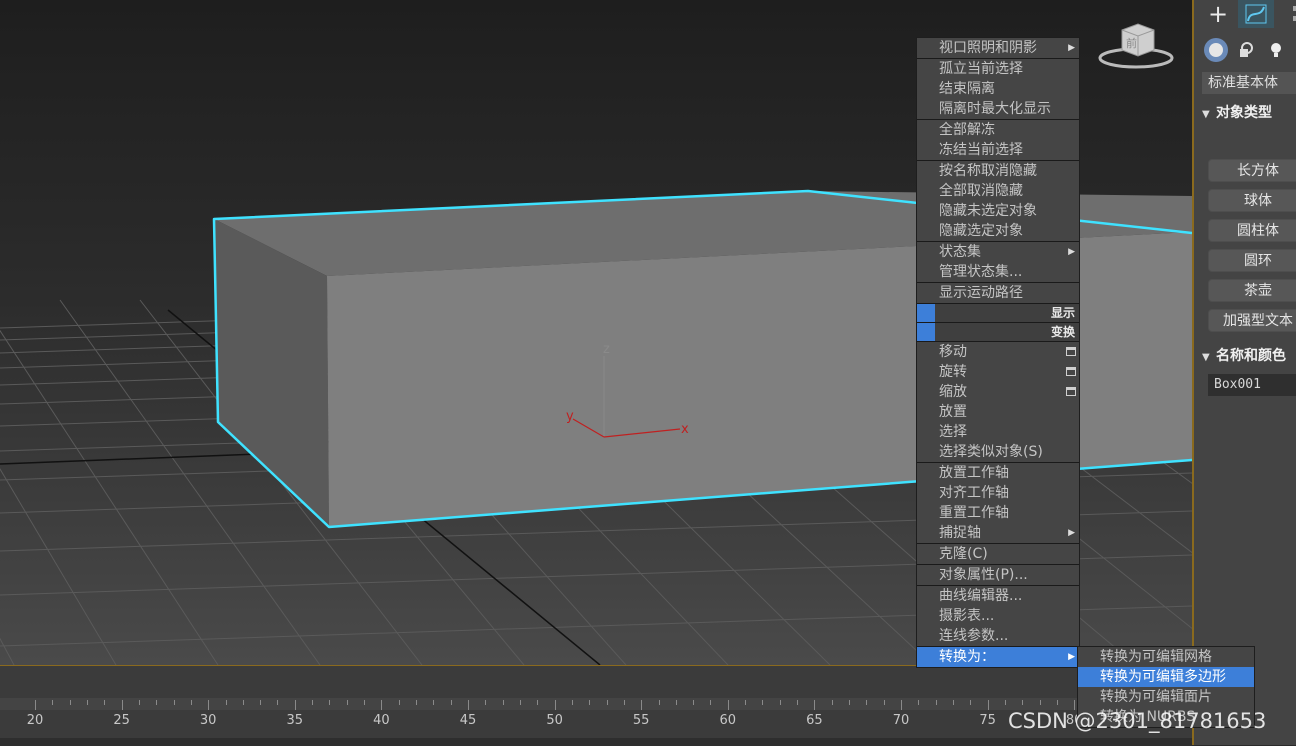 Image resolution: width=1296 pixels, height=746 pixels. What do you see at coordinates (987, 720) in the screenshot?
I see `frame-tick-label: 75` at bounding box center [987, 720].